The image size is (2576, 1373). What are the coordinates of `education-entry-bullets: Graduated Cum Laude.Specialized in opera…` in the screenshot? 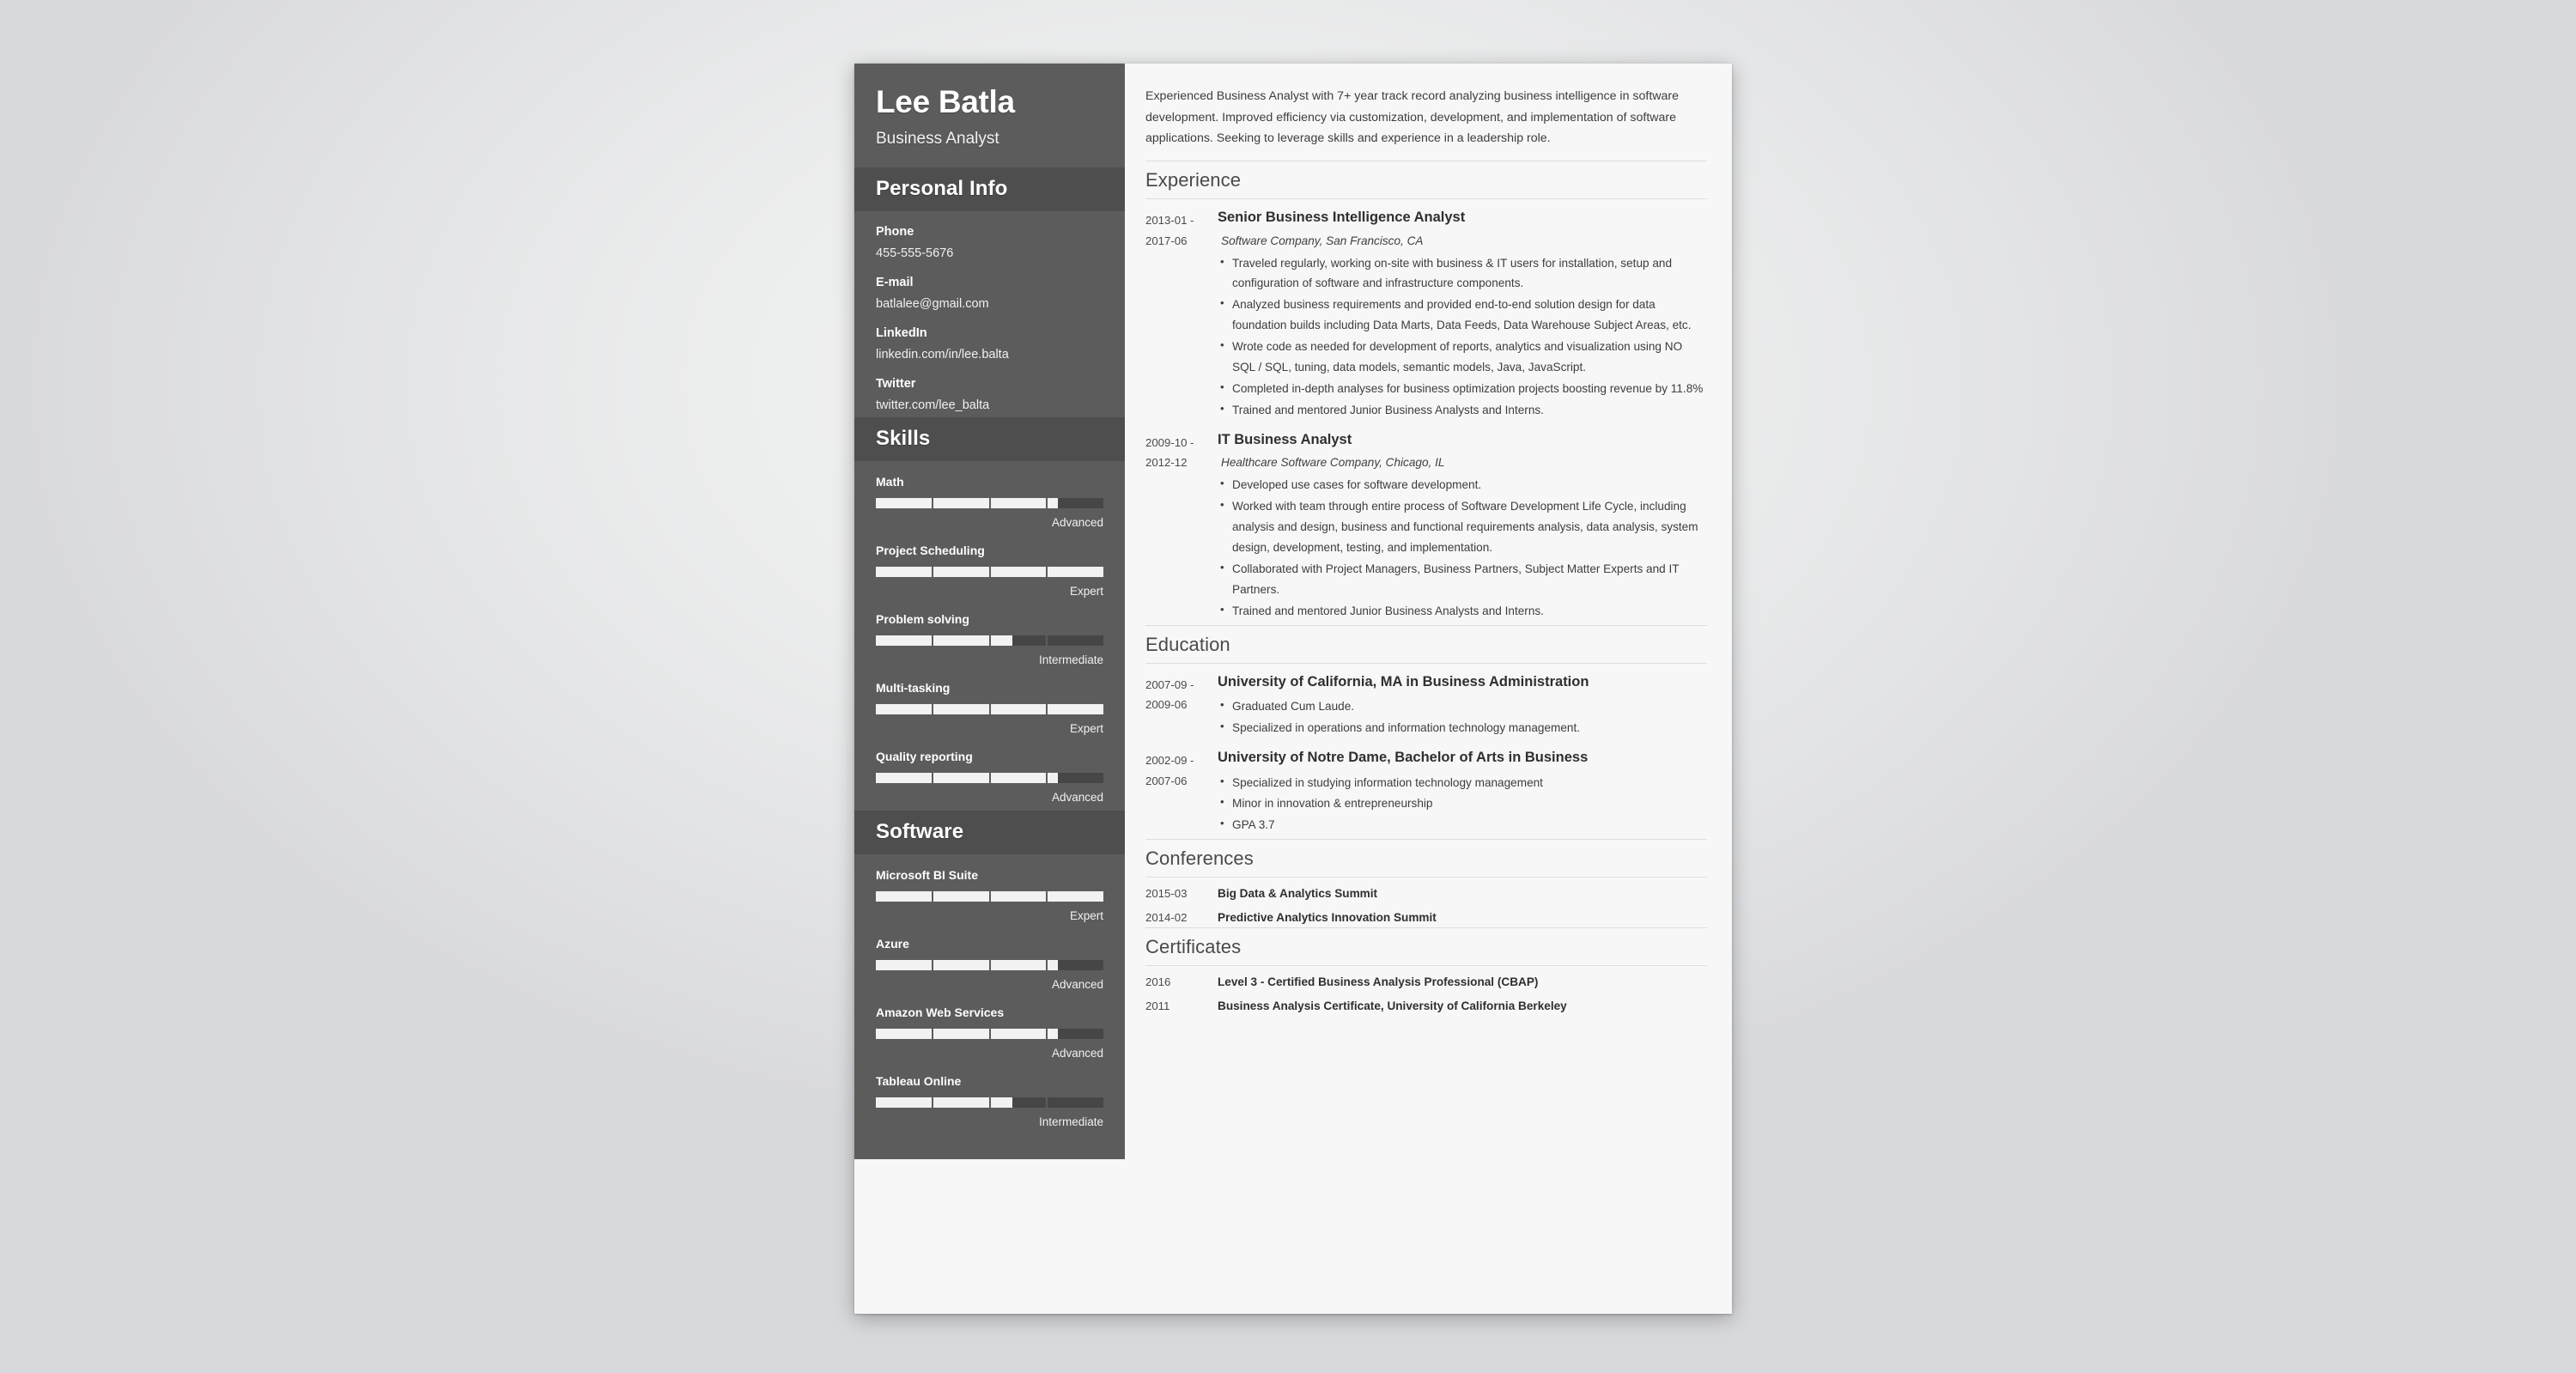 It's located at (1462, 717).